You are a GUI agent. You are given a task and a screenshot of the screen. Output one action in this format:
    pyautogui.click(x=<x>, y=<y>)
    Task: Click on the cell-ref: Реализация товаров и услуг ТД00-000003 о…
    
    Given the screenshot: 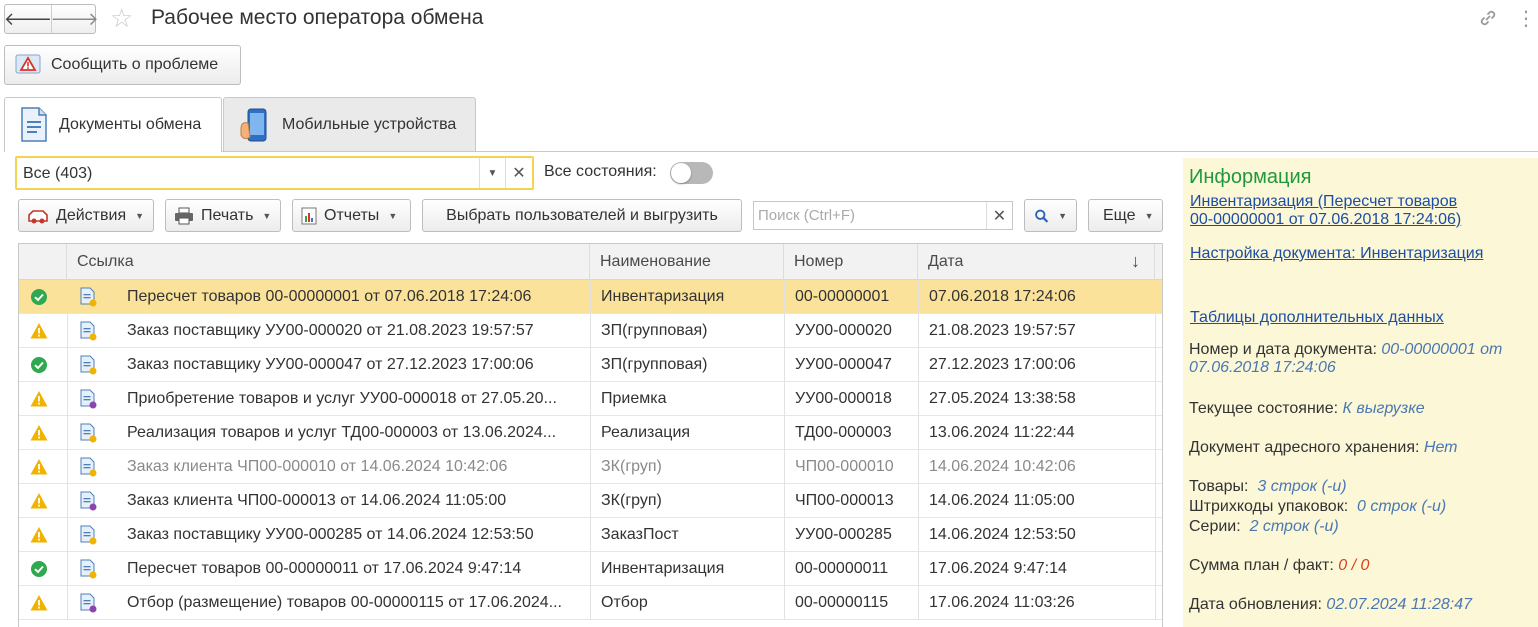 What is the action you would take?
    pyautogui.click(x=342, y=432)
    